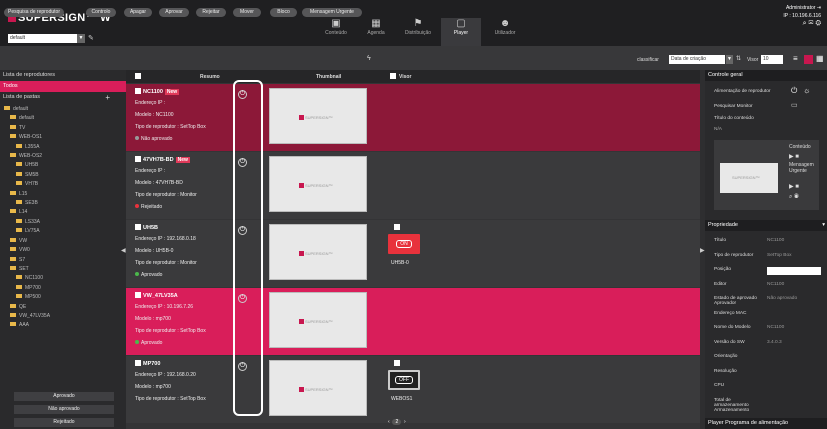 The height and width of the screenshot is (429, 827). Describe the element at coordinates (64, 396) in the screenshot. I see `approved-filter-button: Aprovado` at that location.